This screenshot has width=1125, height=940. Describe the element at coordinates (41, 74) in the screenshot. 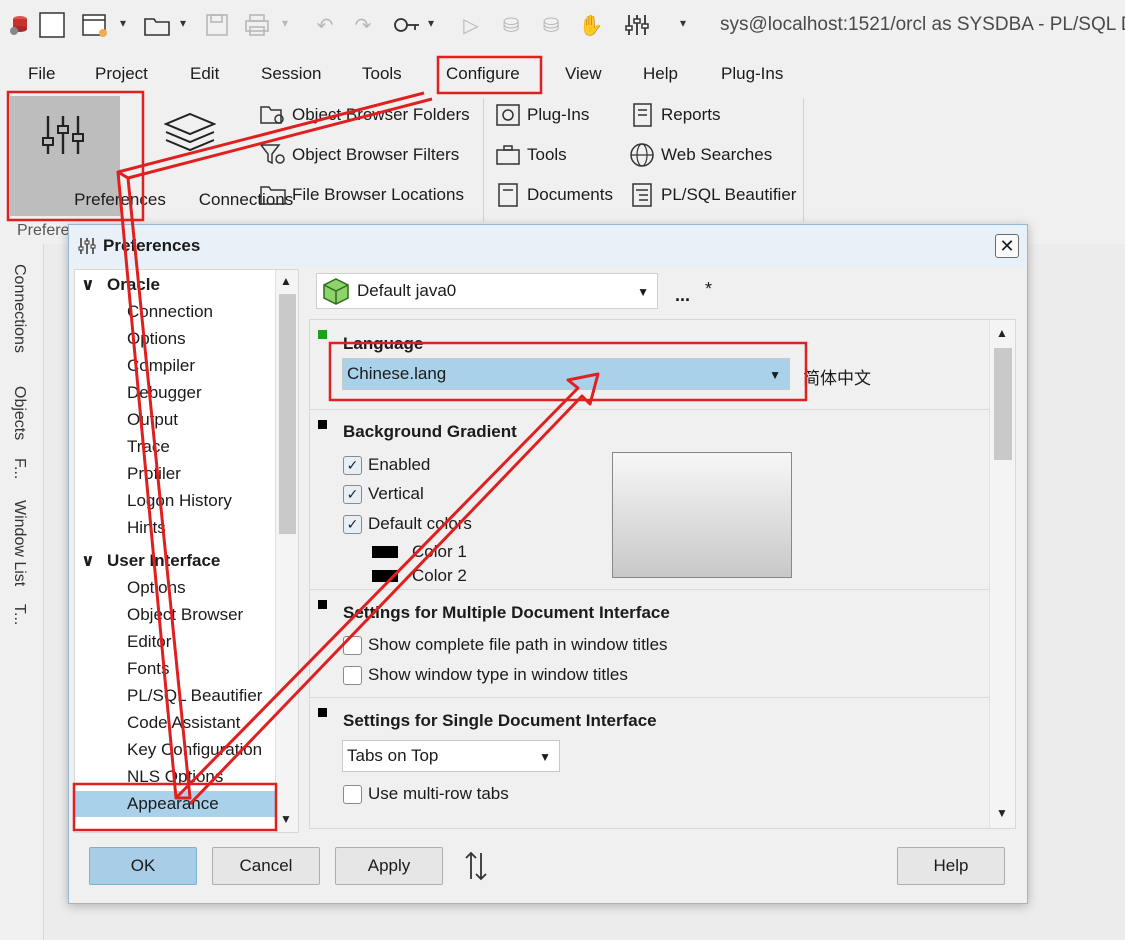

I see `menu-file: File` at that location.